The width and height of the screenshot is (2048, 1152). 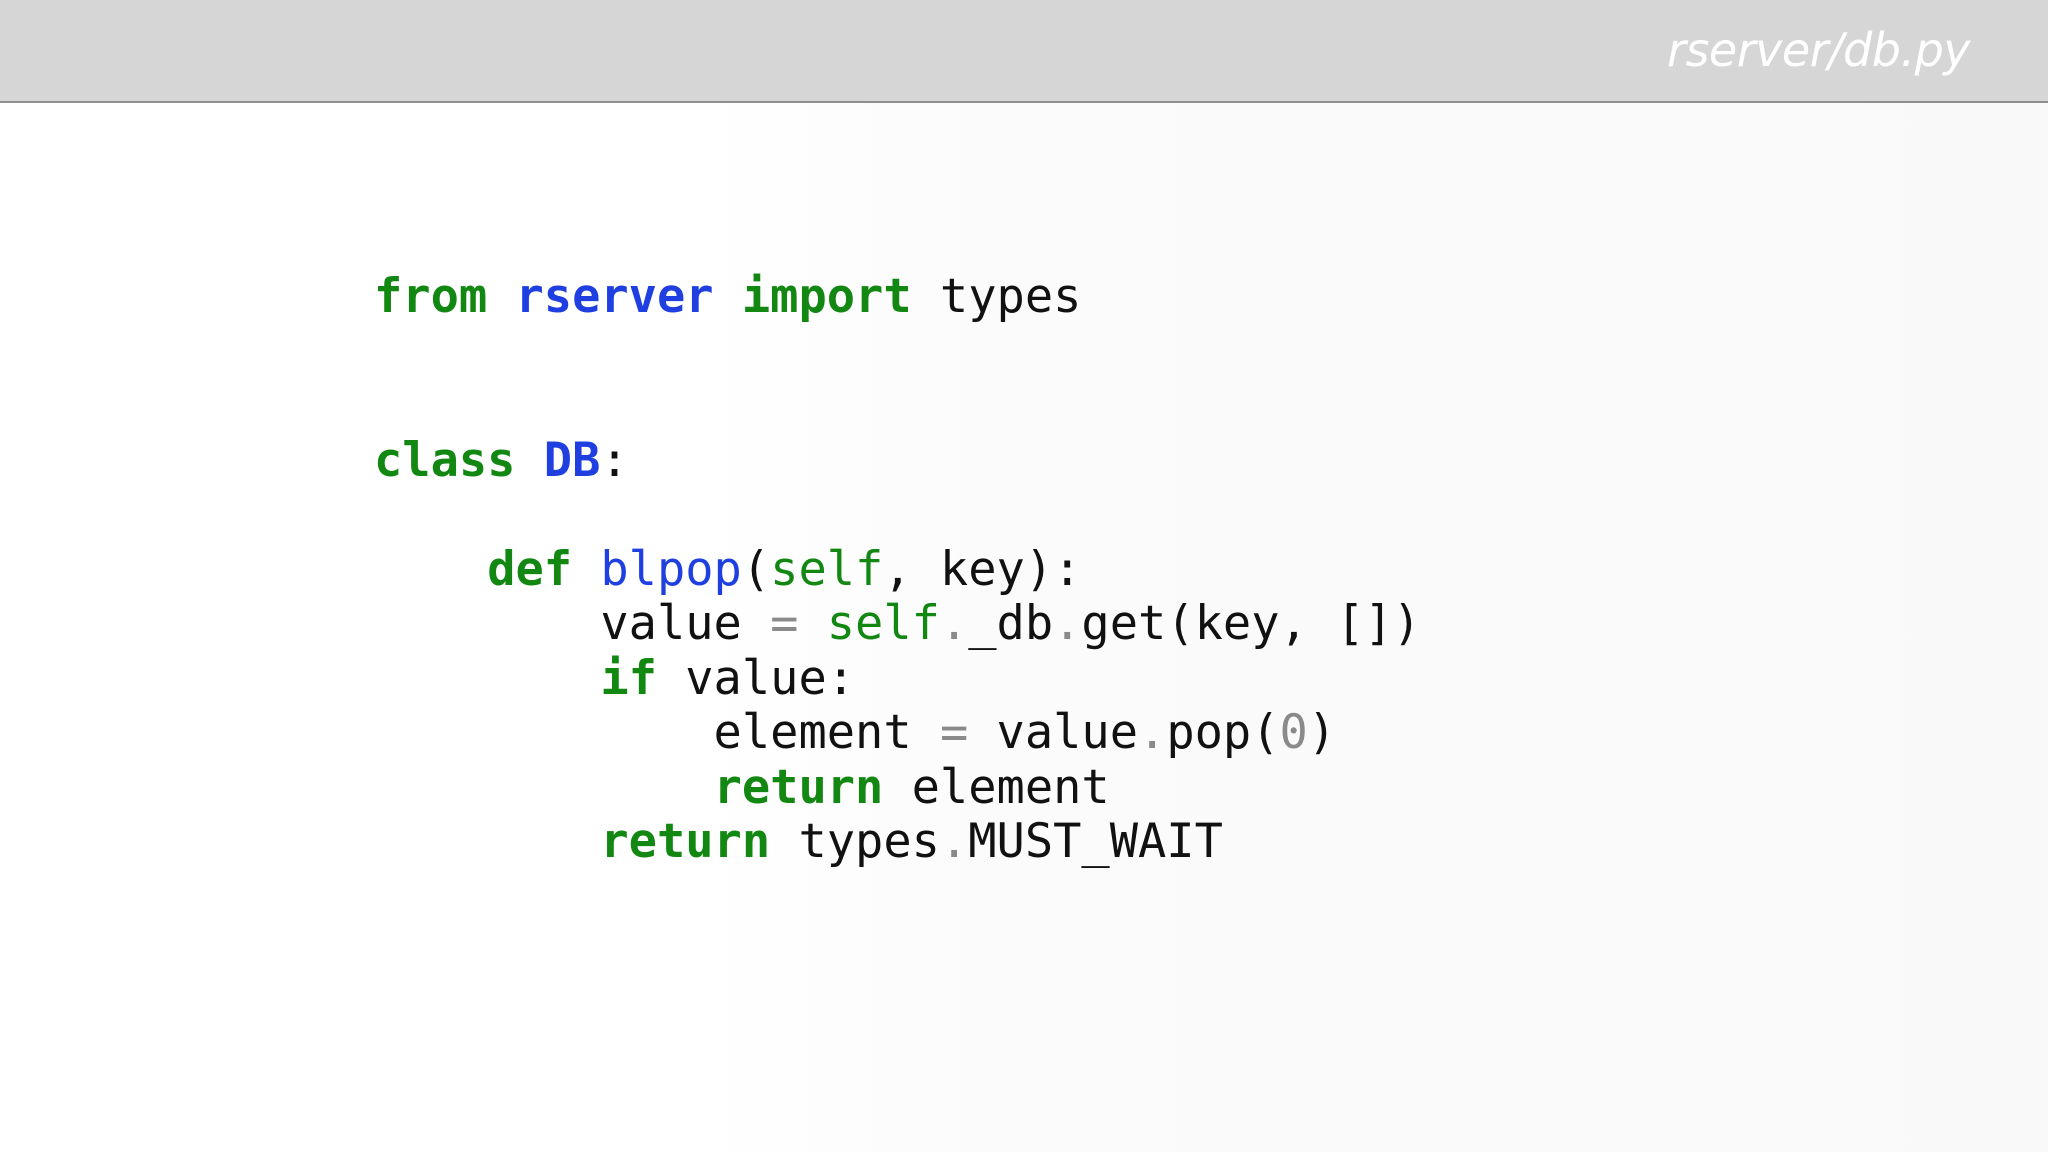 What do you see at coordinates (572, 460) in the screenshot?
I see `code-token: DB` at bounding box center [572, 460].